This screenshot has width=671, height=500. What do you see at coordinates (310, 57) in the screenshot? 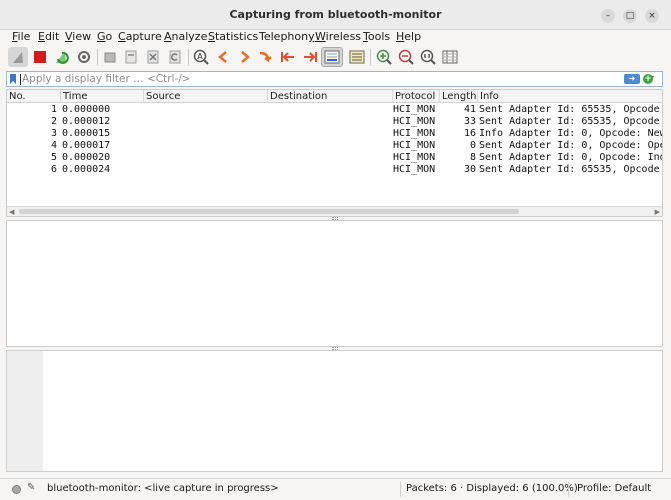
I see `last-packet-icon` at bounding box center [310, 57].